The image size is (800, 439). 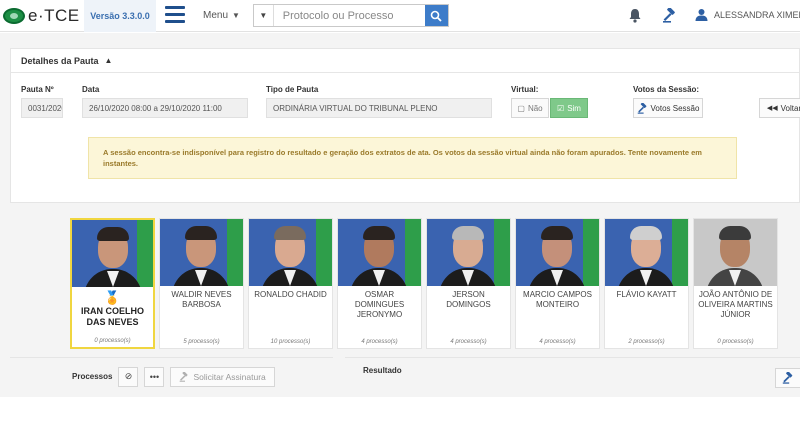 What do you see at coordinates (635, 17) in the screenshot?
I see `notifications-bell-icon` at bounding box center [635, 17].